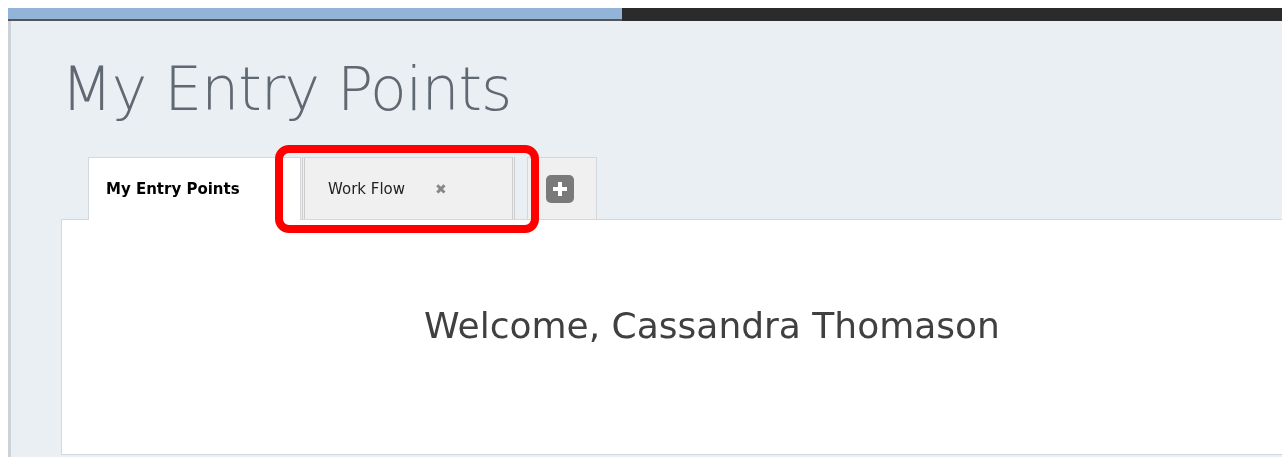  I want to click on welcome-text: Welcome, Cassandra Thomason, so click(711, 326).